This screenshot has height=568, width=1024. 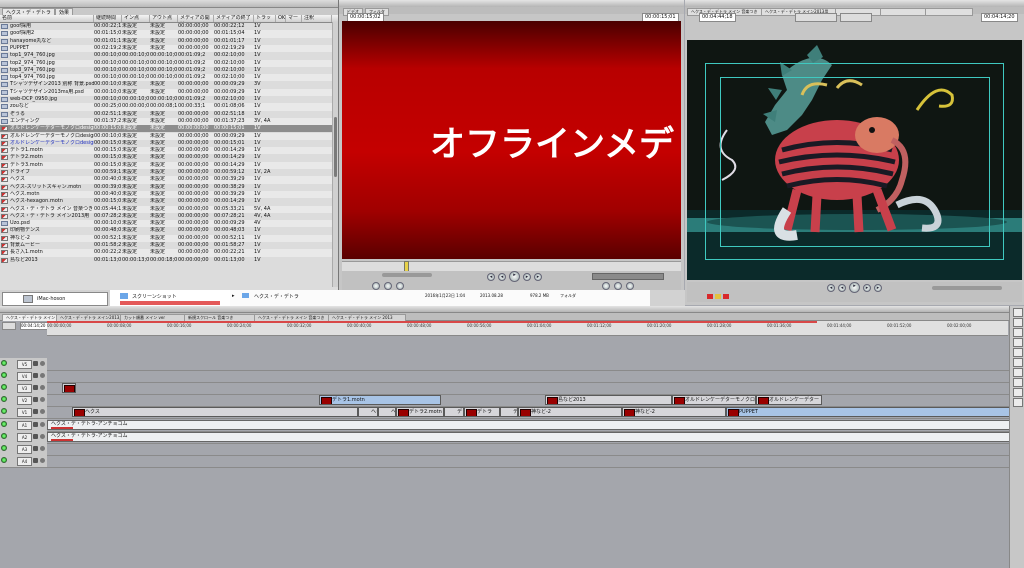 What do you see at coordinates (628, 276) in the screenshot?
I see `viewer-jog-wheel` at bounding box center [628, 276].